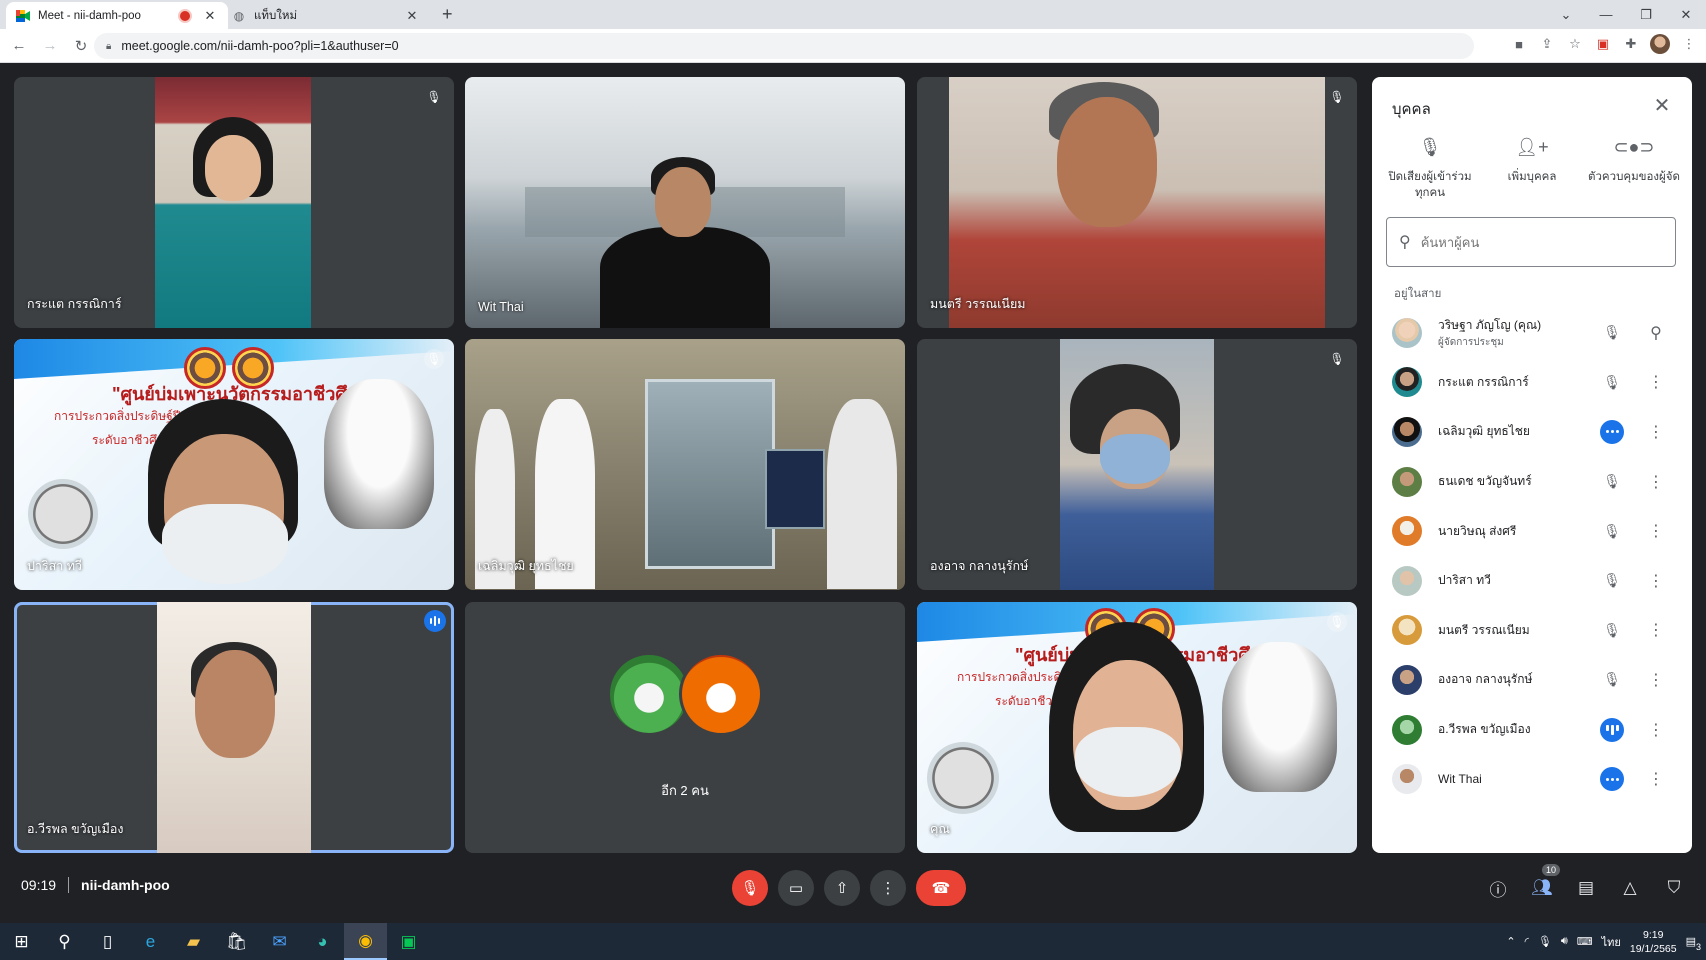  Describe the element at coordinates (1532, 680) in the screenshot. I see `list-item: องอาจ กลางนุรักษ์ 🎙︎ ⋮` at that location.